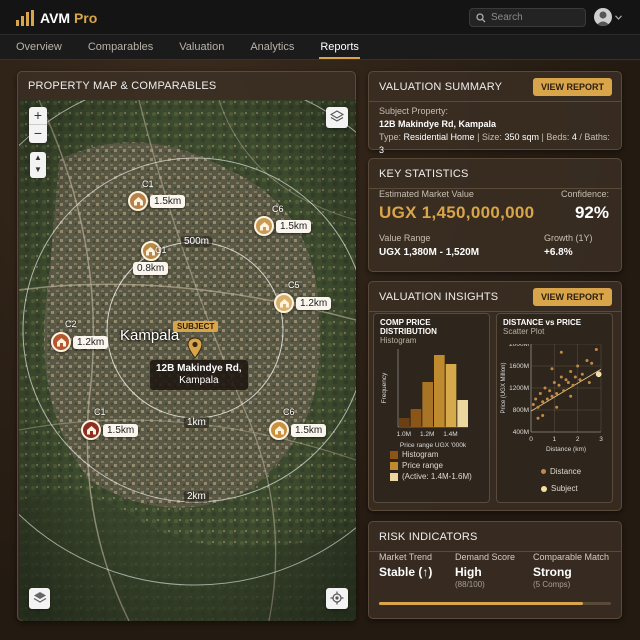 The width and height of the screenshot is (640, 640). What do you see at coordinates (542, 322) in the screenshot?
I see `scatter-title: DISTANCE vs PRICE` at bounding box center [542, 322].